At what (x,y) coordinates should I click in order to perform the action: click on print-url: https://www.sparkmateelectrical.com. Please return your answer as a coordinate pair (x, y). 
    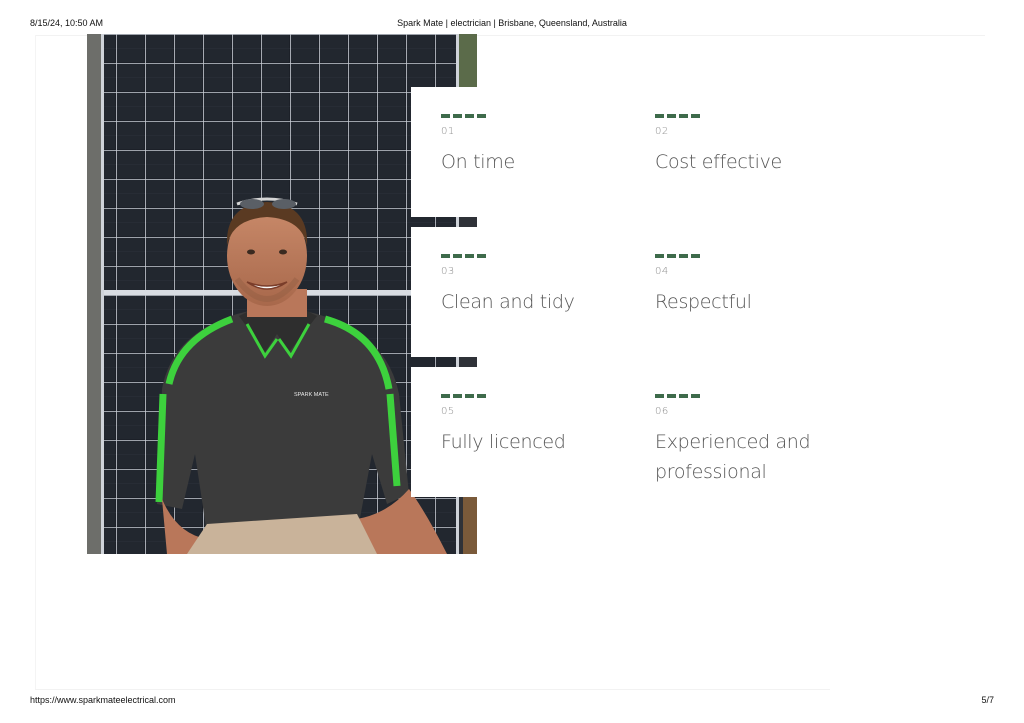
    Looking at the image, I should click on (103, 700).